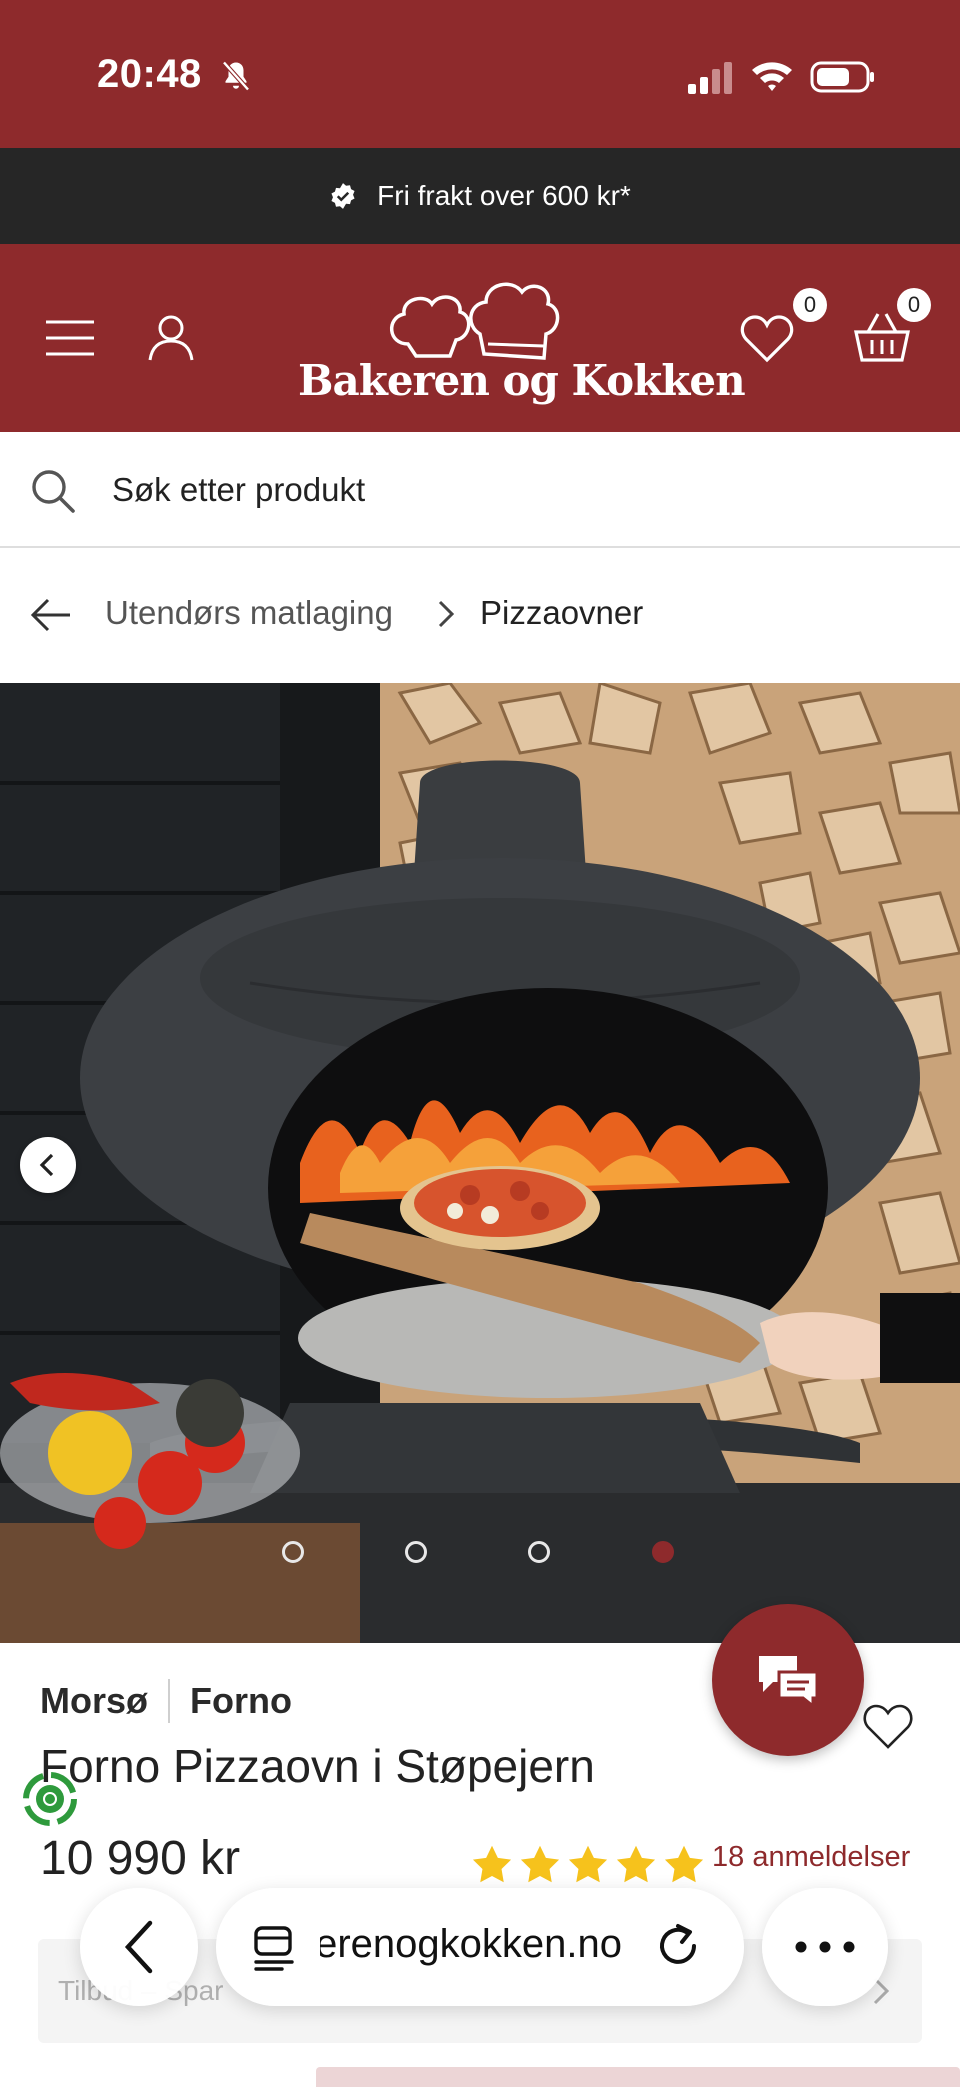 The width and height of the screenshot is (960, 2087). I want to click on search-bar, so click(480, 490).